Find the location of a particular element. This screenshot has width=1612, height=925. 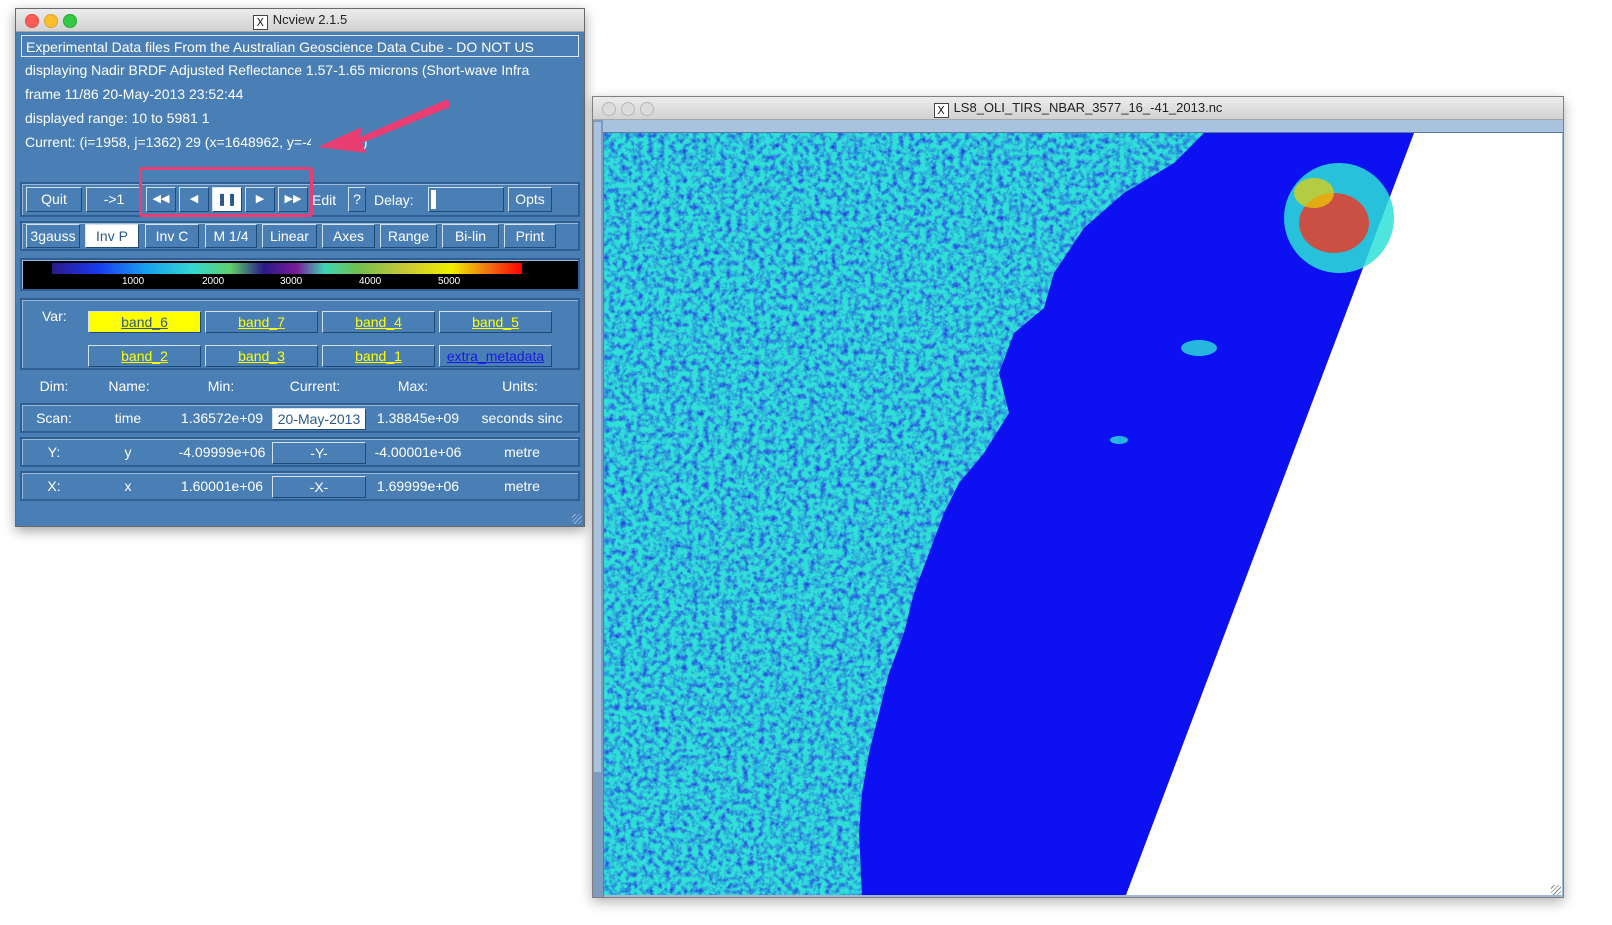

colorbar-panel: 1000 2000 3000 4000 5000 is located at coordinates (300, 274).